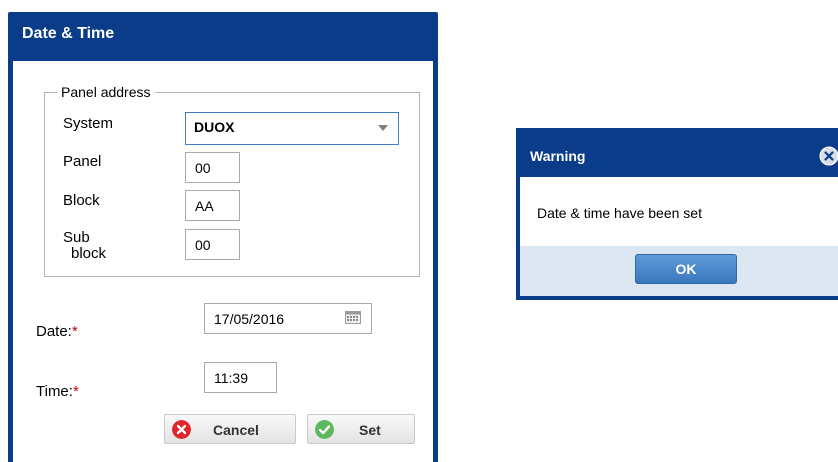 The image size is (838, 462). I want to click on chevron-down-icon, so click(383, 128).